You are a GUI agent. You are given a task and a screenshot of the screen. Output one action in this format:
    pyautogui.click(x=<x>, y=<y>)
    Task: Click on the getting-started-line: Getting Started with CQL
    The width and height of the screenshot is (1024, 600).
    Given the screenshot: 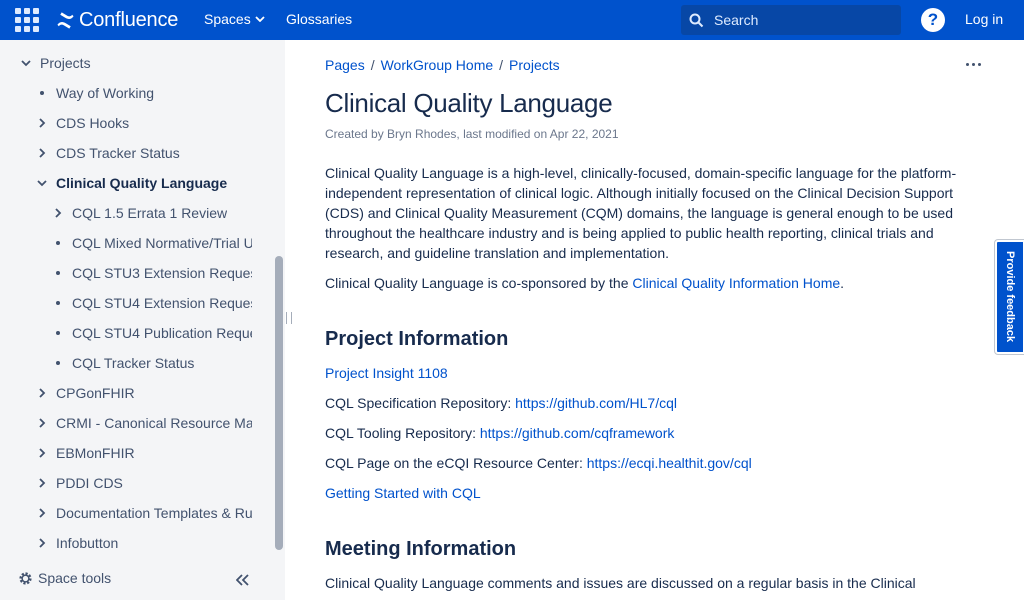 What is the action you would take?
    pyautogui.click(x=403, y=493)
    